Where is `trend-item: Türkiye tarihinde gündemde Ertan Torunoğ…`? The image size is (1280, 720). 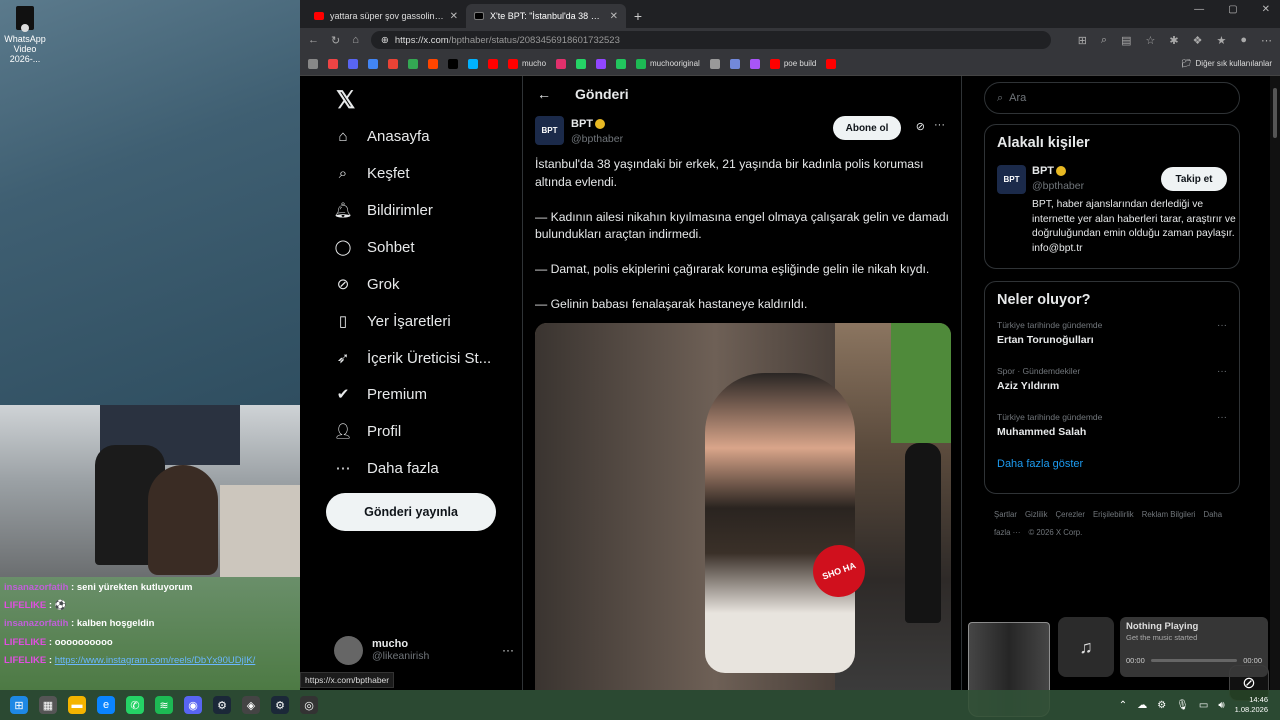 trend-item: Türkiye tarihinde gündemde Ertan Torunoğ… is located at coordinates (1112, 341).